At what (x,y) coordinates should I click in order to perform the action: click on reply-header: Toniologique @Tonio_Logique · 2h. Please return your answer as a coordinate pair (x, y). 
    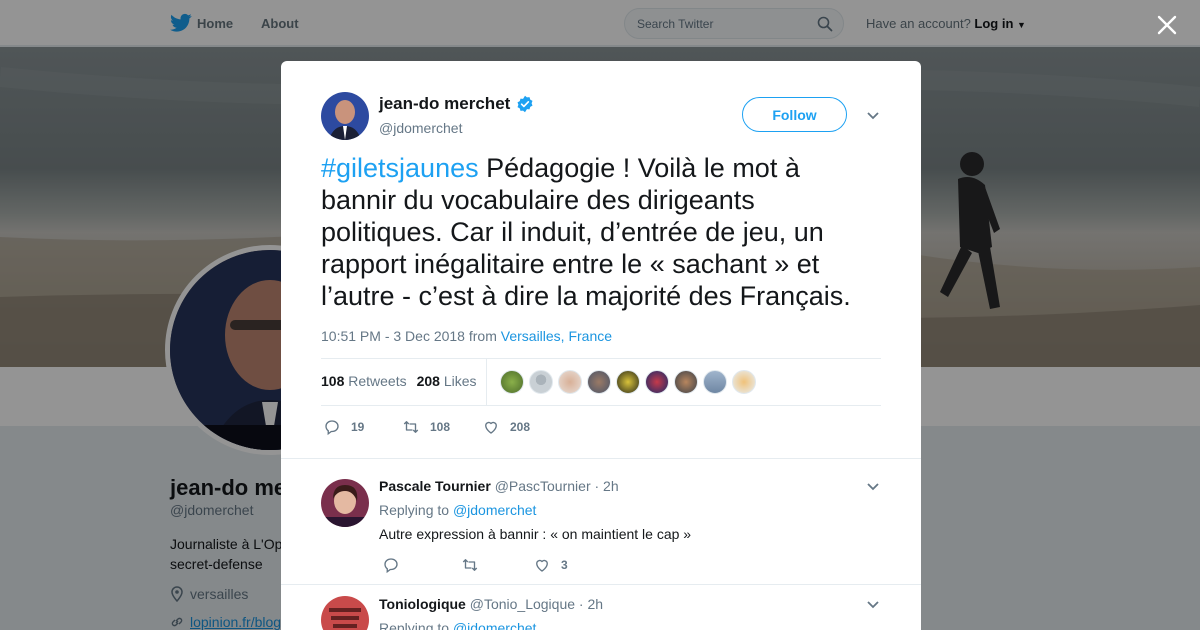
    Looking at the image, I should click on (491, 604).